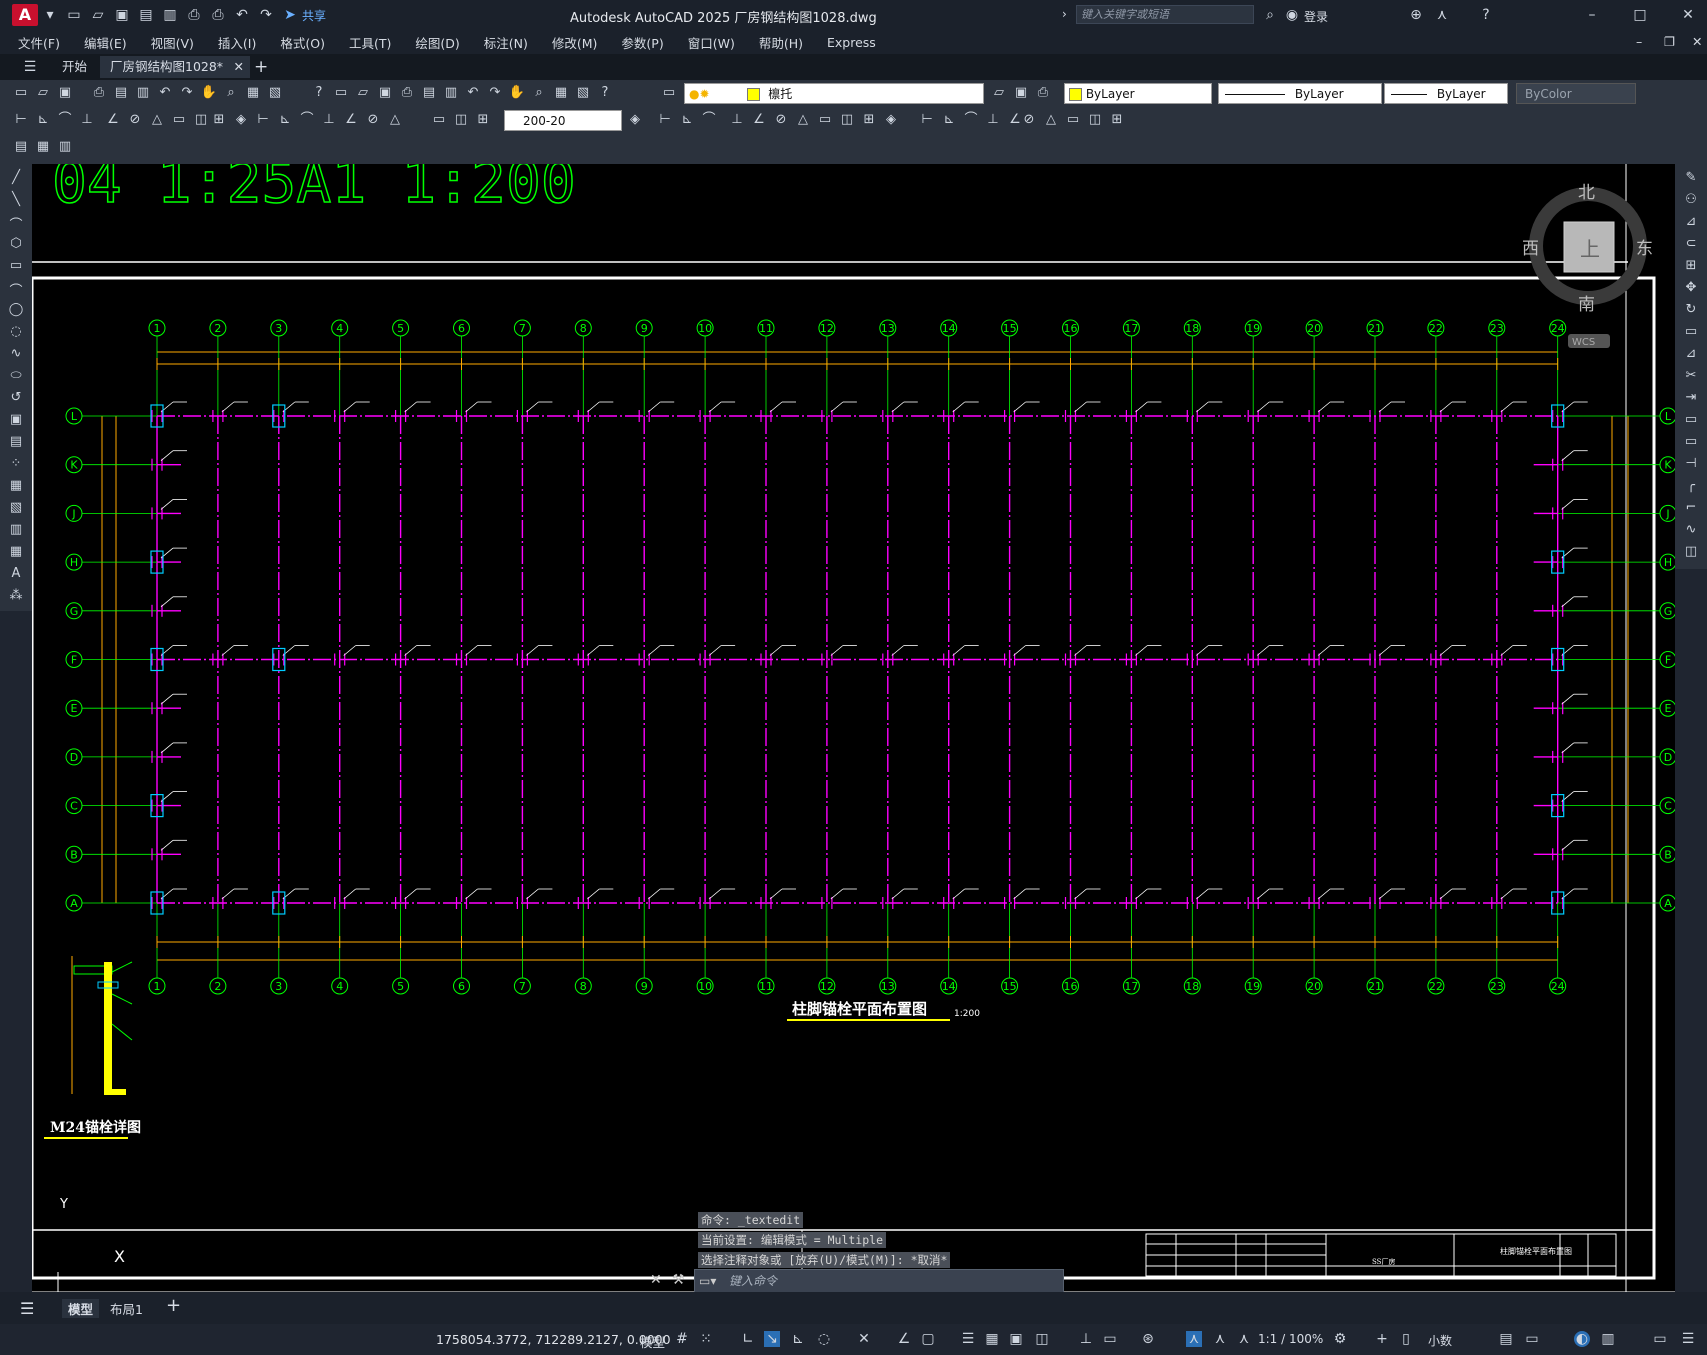 The image size is (1707, 1355). I want to click on share-label: 共享, so click(314, 15).